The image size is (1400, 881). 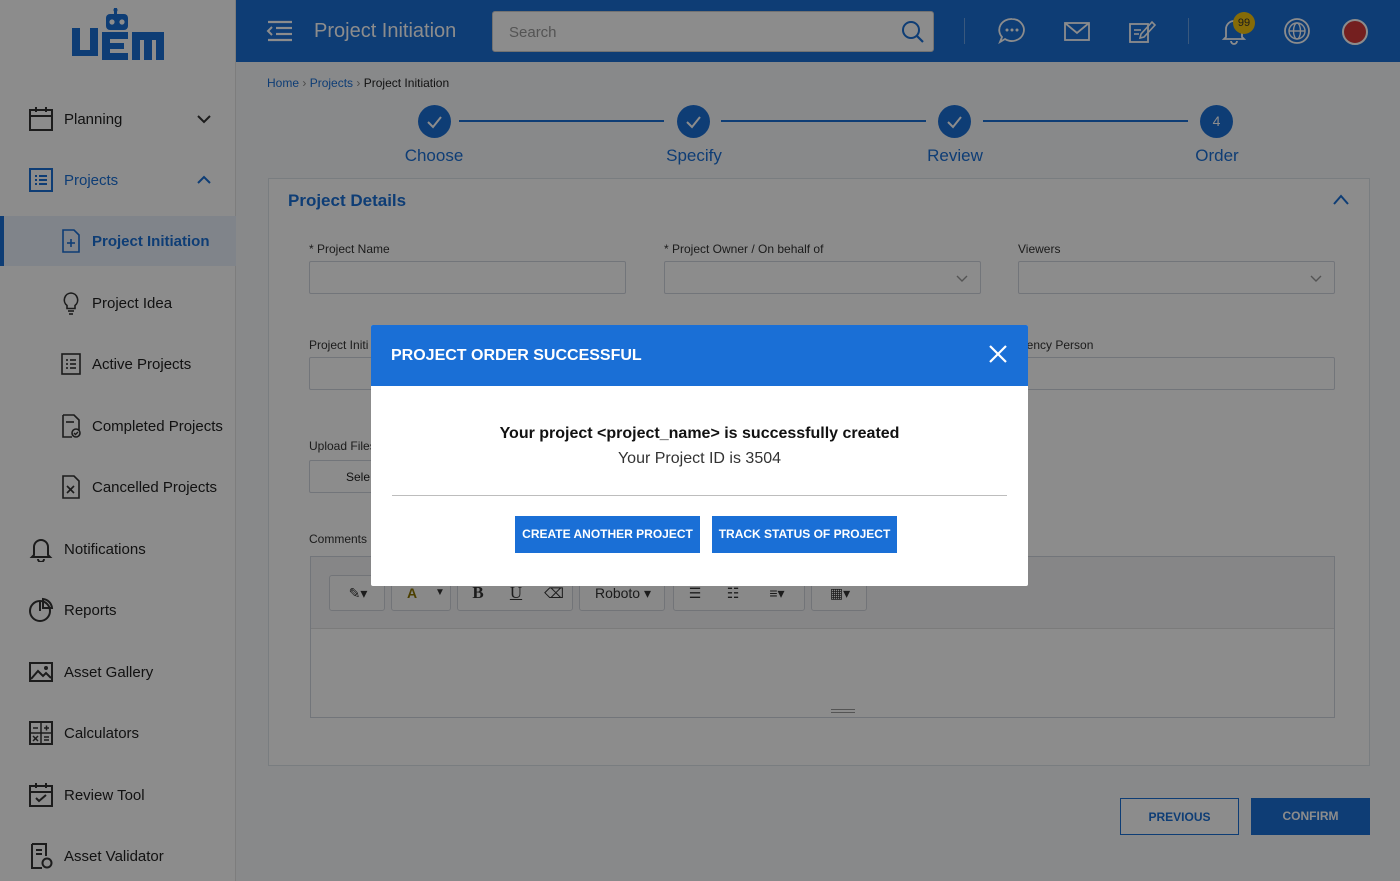 I want to click on track-status-button: TRACK STATUS OF PROJECT, so click(x=804, y=534).